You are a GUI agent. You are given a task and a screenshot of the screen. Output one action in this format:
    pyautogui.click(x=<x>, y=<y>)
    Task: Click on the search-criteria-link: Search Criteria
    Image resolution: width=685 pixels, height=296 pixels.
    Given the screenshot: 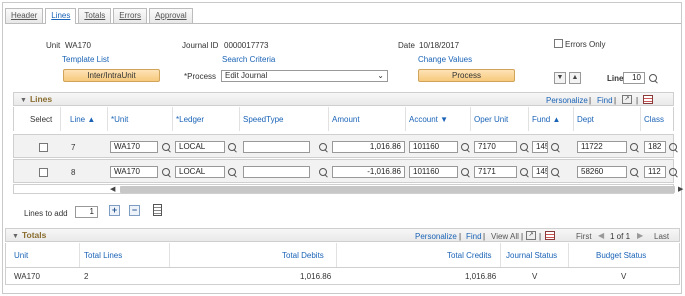 What is the action you would take?
    pyautogui.click(x=248, y=59)
    